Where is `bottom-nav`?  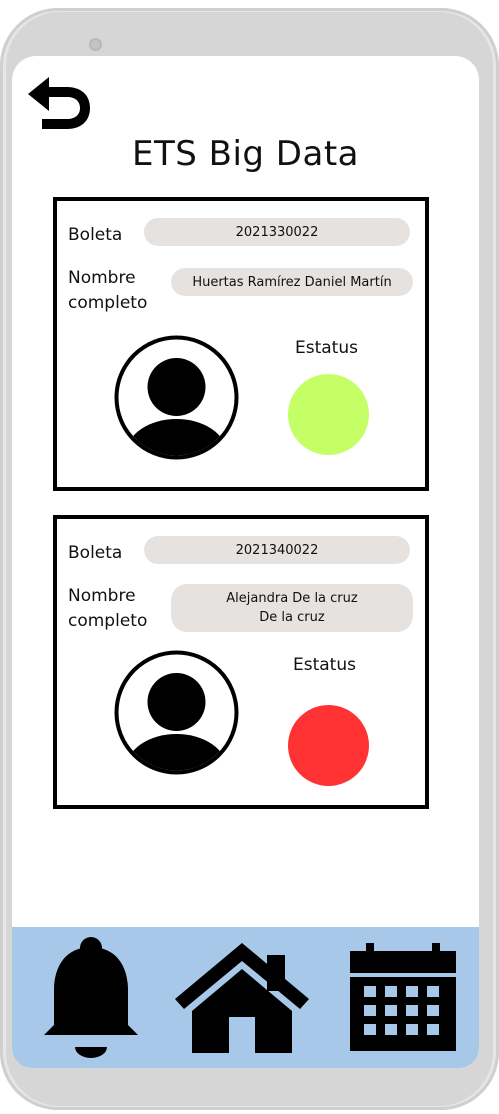 bottom-nav is located at coordinates (245, 997).